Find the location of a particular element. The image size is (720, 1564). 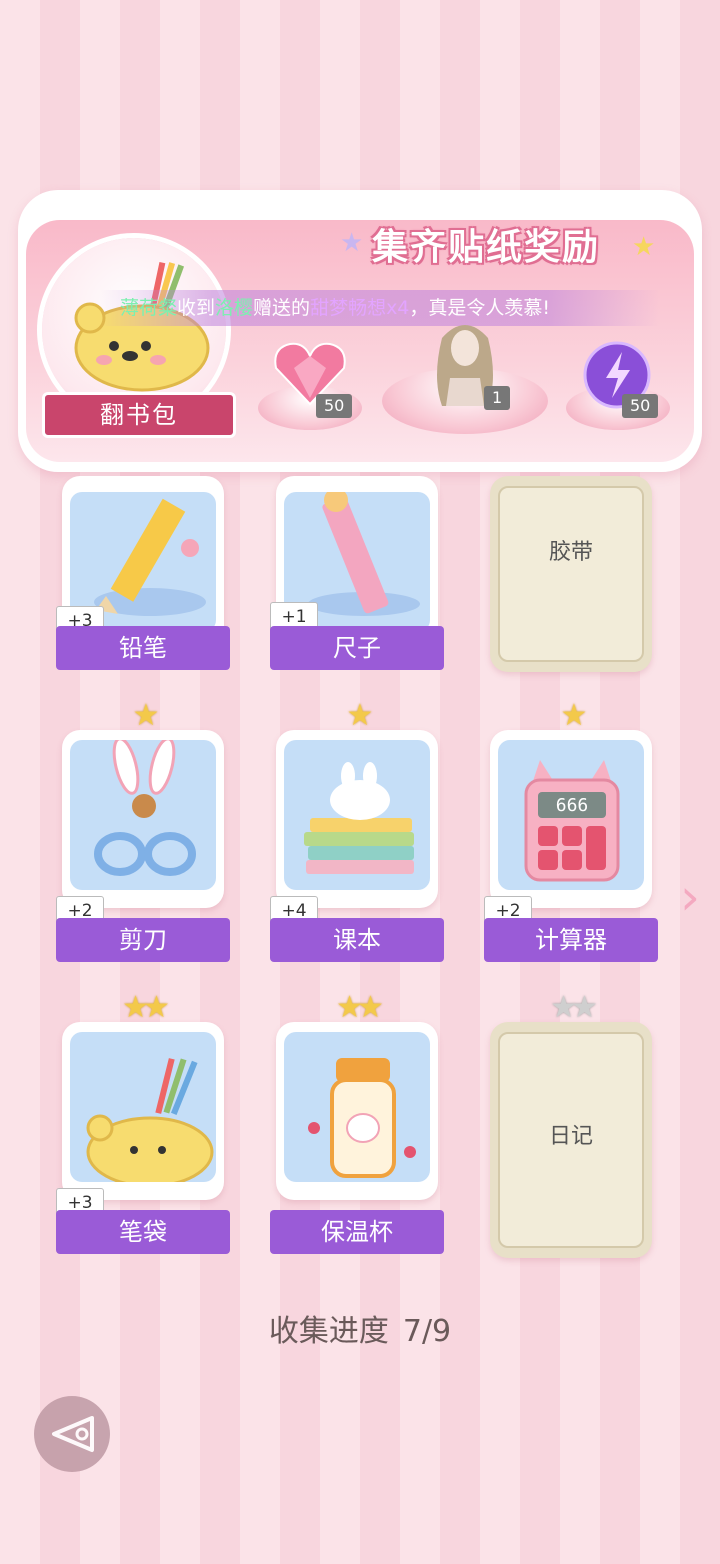

reward-count-2: 1 is located at coordinates (497, 398).